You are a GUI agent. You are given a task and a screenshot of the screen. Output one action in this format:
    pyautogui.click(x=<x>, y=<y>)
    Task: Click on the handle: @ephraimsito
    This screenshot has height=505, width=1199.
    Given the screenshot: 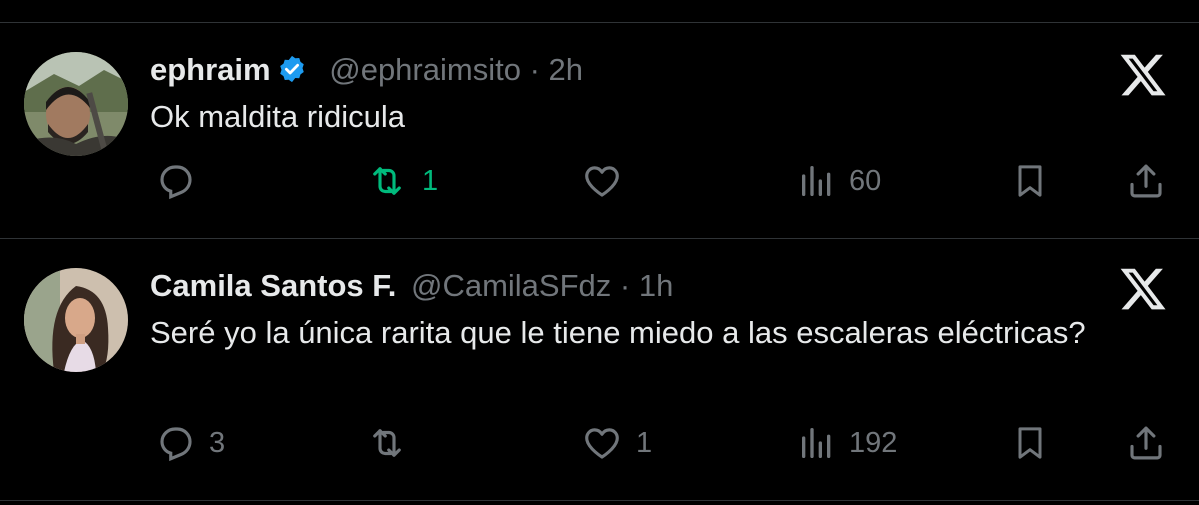 What is the action you would take?
    pyautogui.click(x=425, y=69)
    